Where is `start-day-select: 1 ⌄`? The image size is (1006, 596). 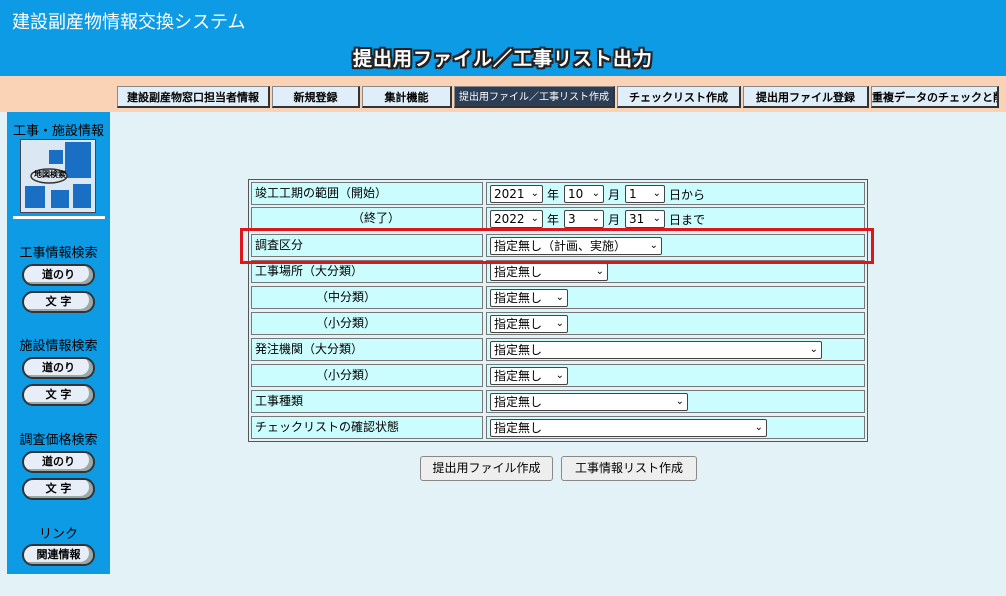 start-day-select: 1 ⌄ is located at coordinates (645, 194).